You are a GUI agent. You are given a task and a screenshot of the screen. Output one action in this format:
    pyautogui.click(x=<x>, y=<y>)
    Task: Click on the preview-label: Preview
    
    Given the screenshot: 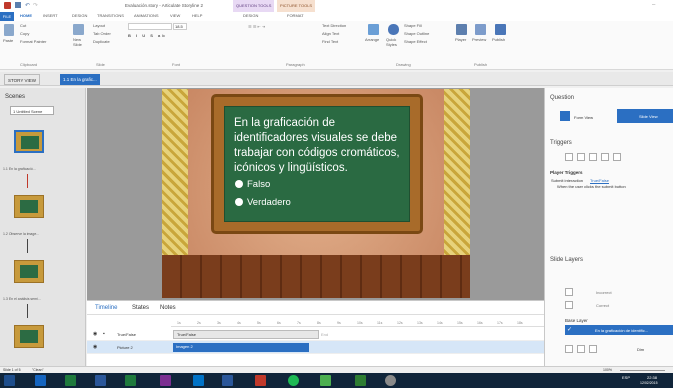 What is the action you would take?
    pyautogui.click(x=479, y=39)
    